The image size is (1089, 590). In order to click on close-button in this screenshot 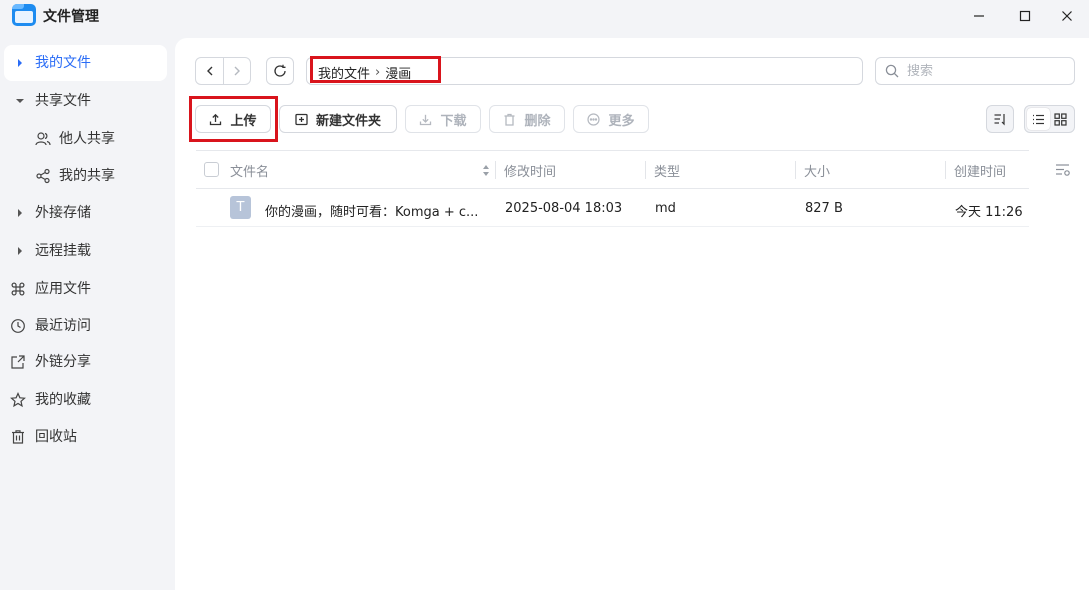, I will do `click(1066, 16)`.